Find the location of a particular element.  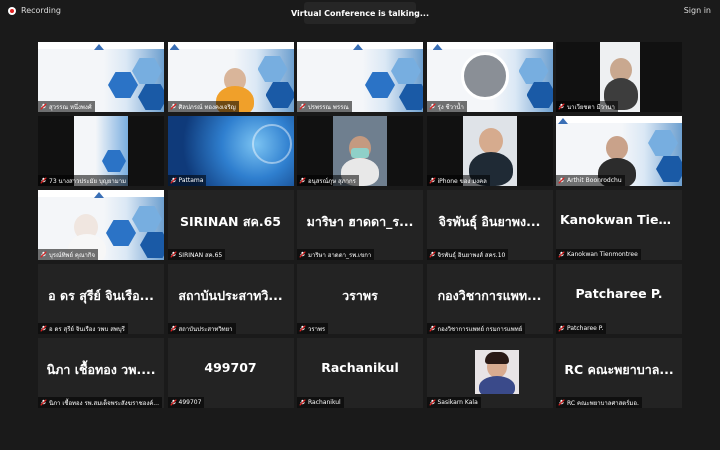

participant-tile: บุรณ์ทิพย์ คุณากิจ is located at coordinates (101, 225).